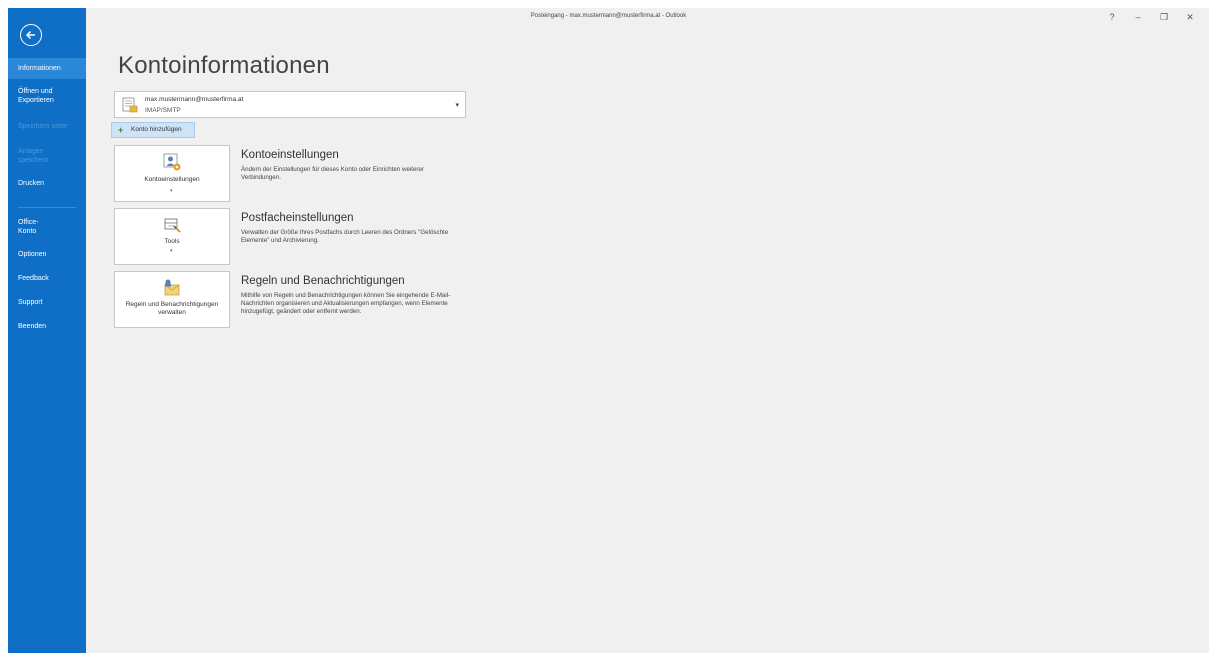  I want to click on sidebar-item-oeffnen-exportieren: Öffnen und Exportieren, so click(43, 96).